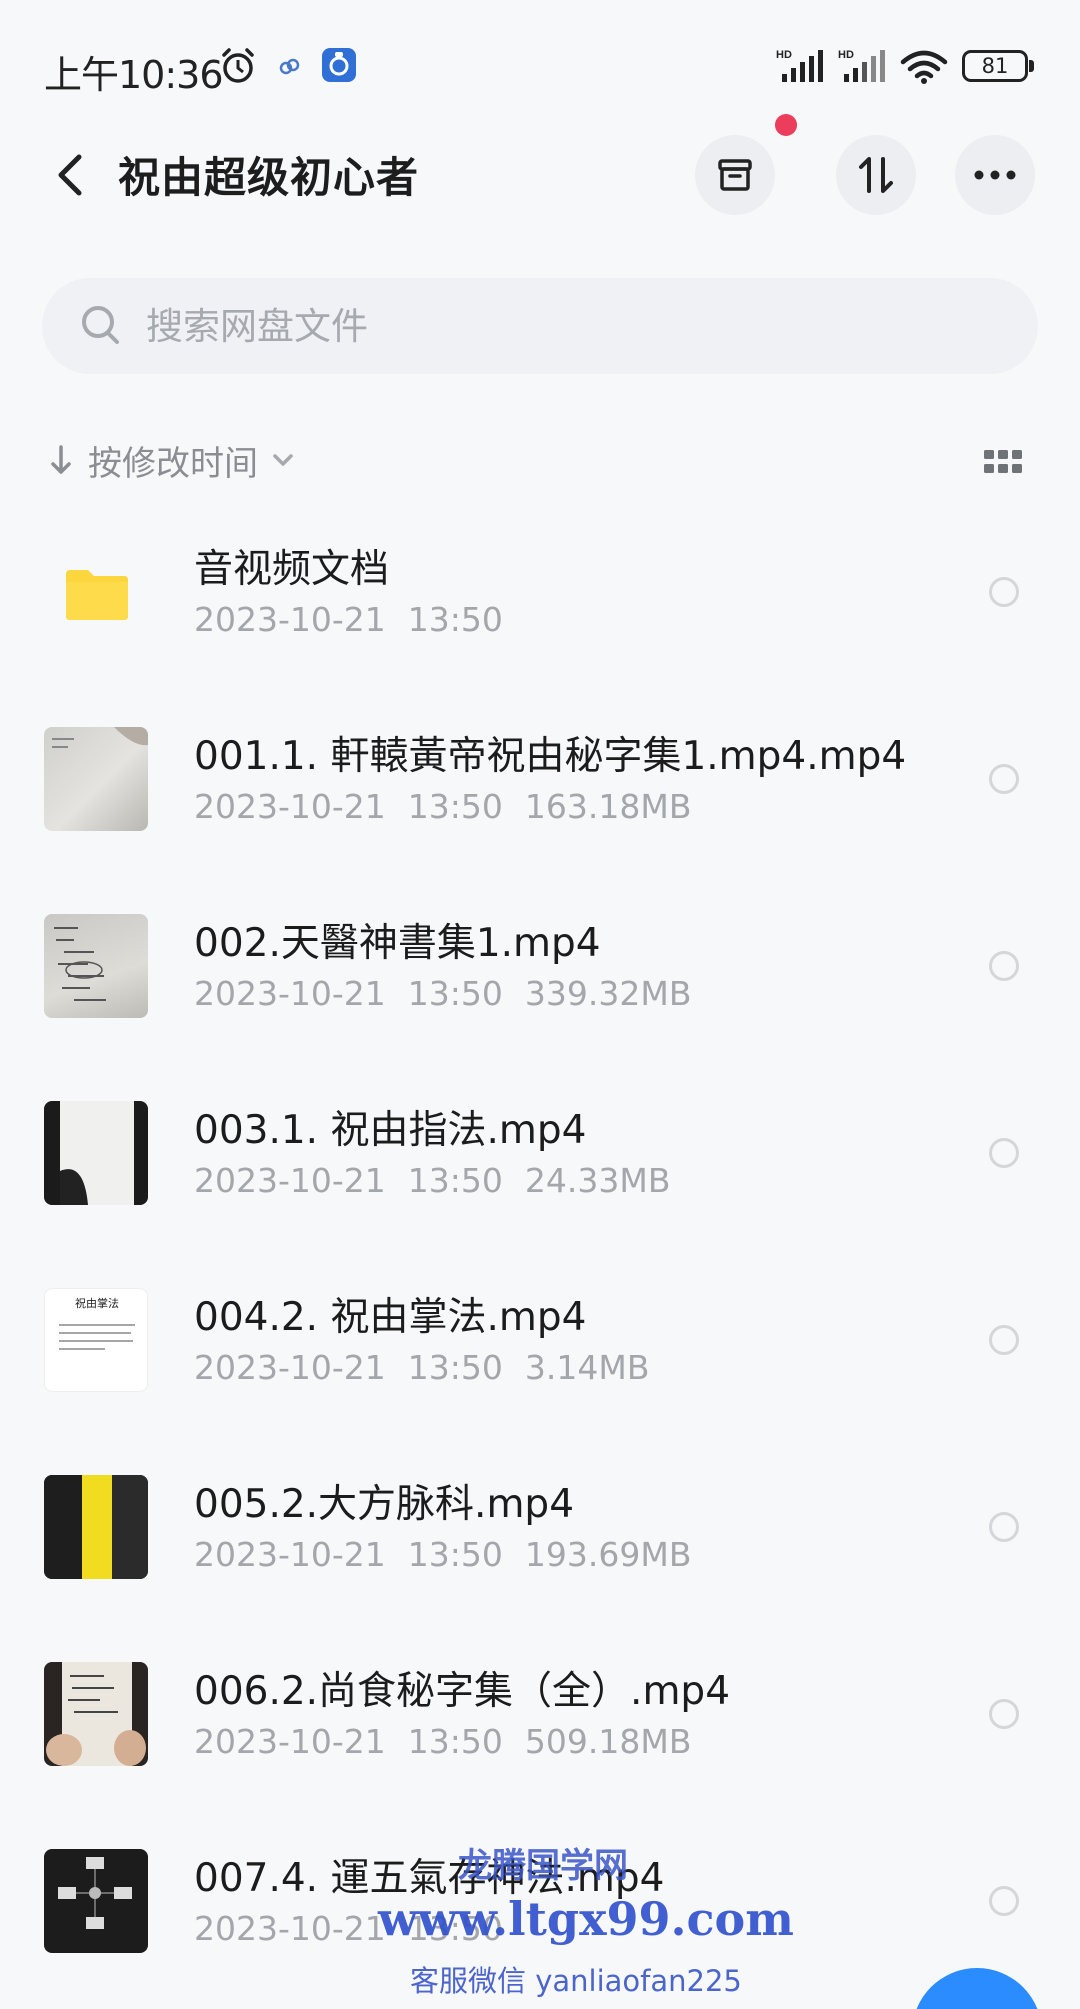 The width and height of the screenshot is (1080, 2009). What do you see at coordinates (587, 1367) in the screenshot?
I see `file-size: 3.14MB` at bounding box center [587, 1367].